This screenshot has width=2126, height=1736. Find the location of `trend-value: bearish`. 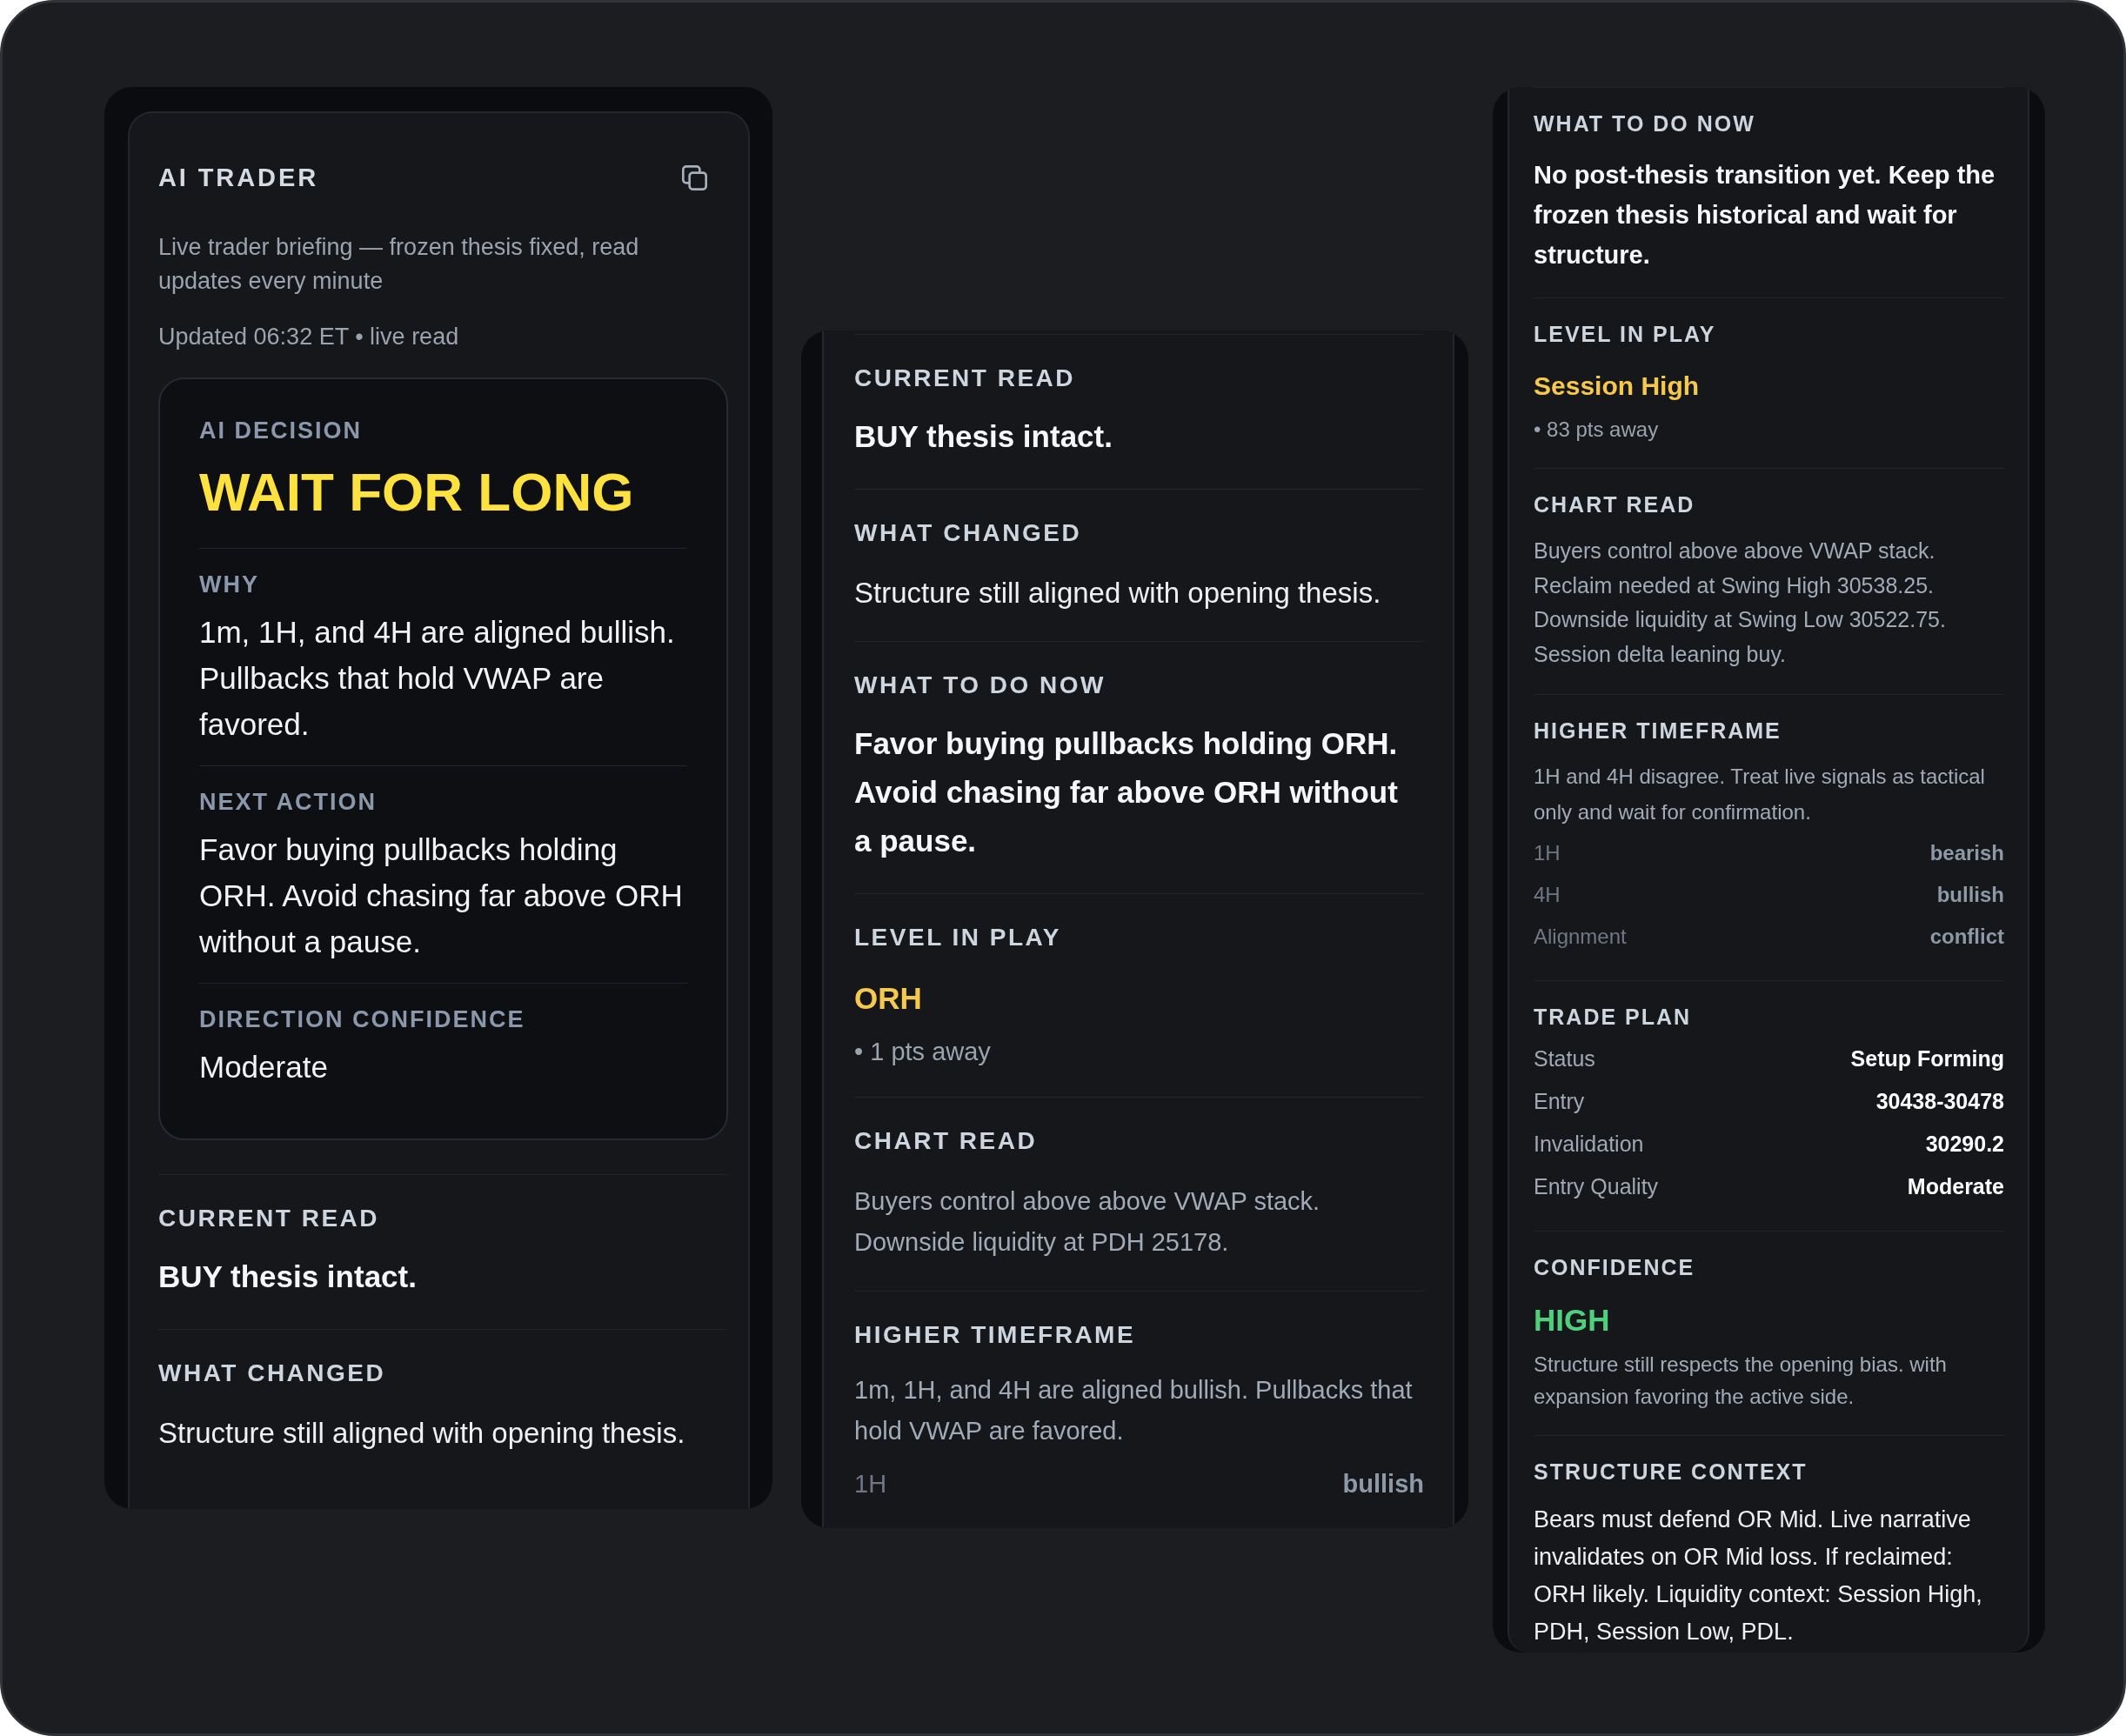

trend-value: bearish is located at coordinates (1967, 853).